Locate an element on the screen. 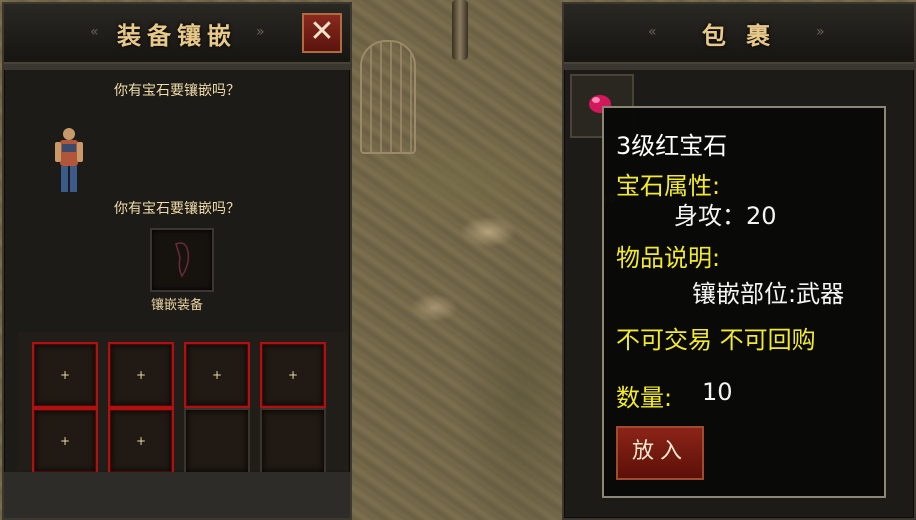 Image resolution: width=916 pixels, height=520 pixels. gem-slot-3: + is located at coordinates (217, 375).